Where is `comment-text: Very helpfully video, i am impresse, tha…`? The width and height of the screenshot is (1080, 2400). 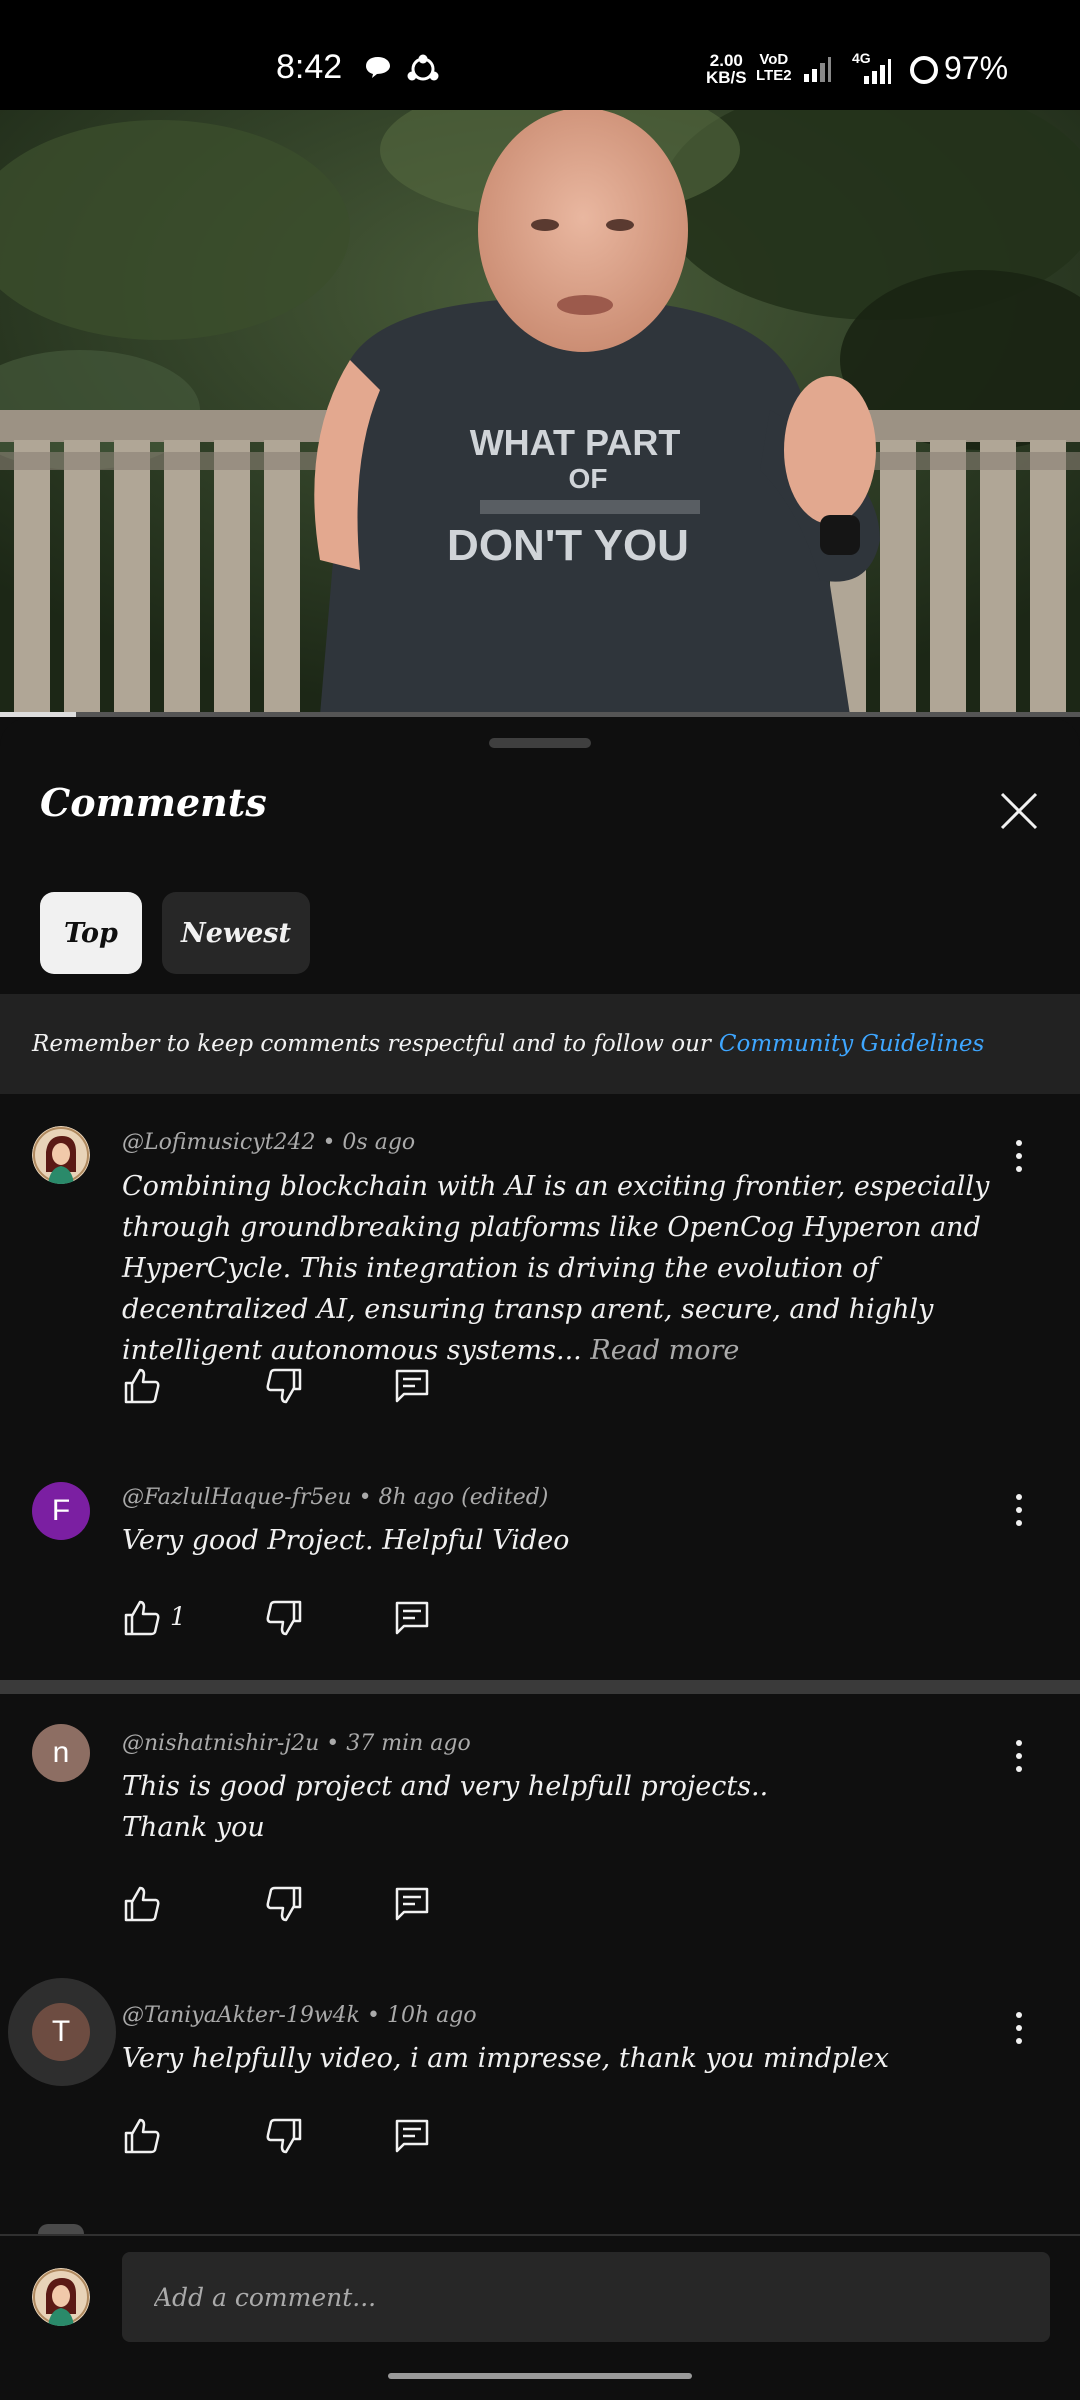
comment-text: Very helpfully video, i am impresse, tha… is located at coordinates (506, 2058).